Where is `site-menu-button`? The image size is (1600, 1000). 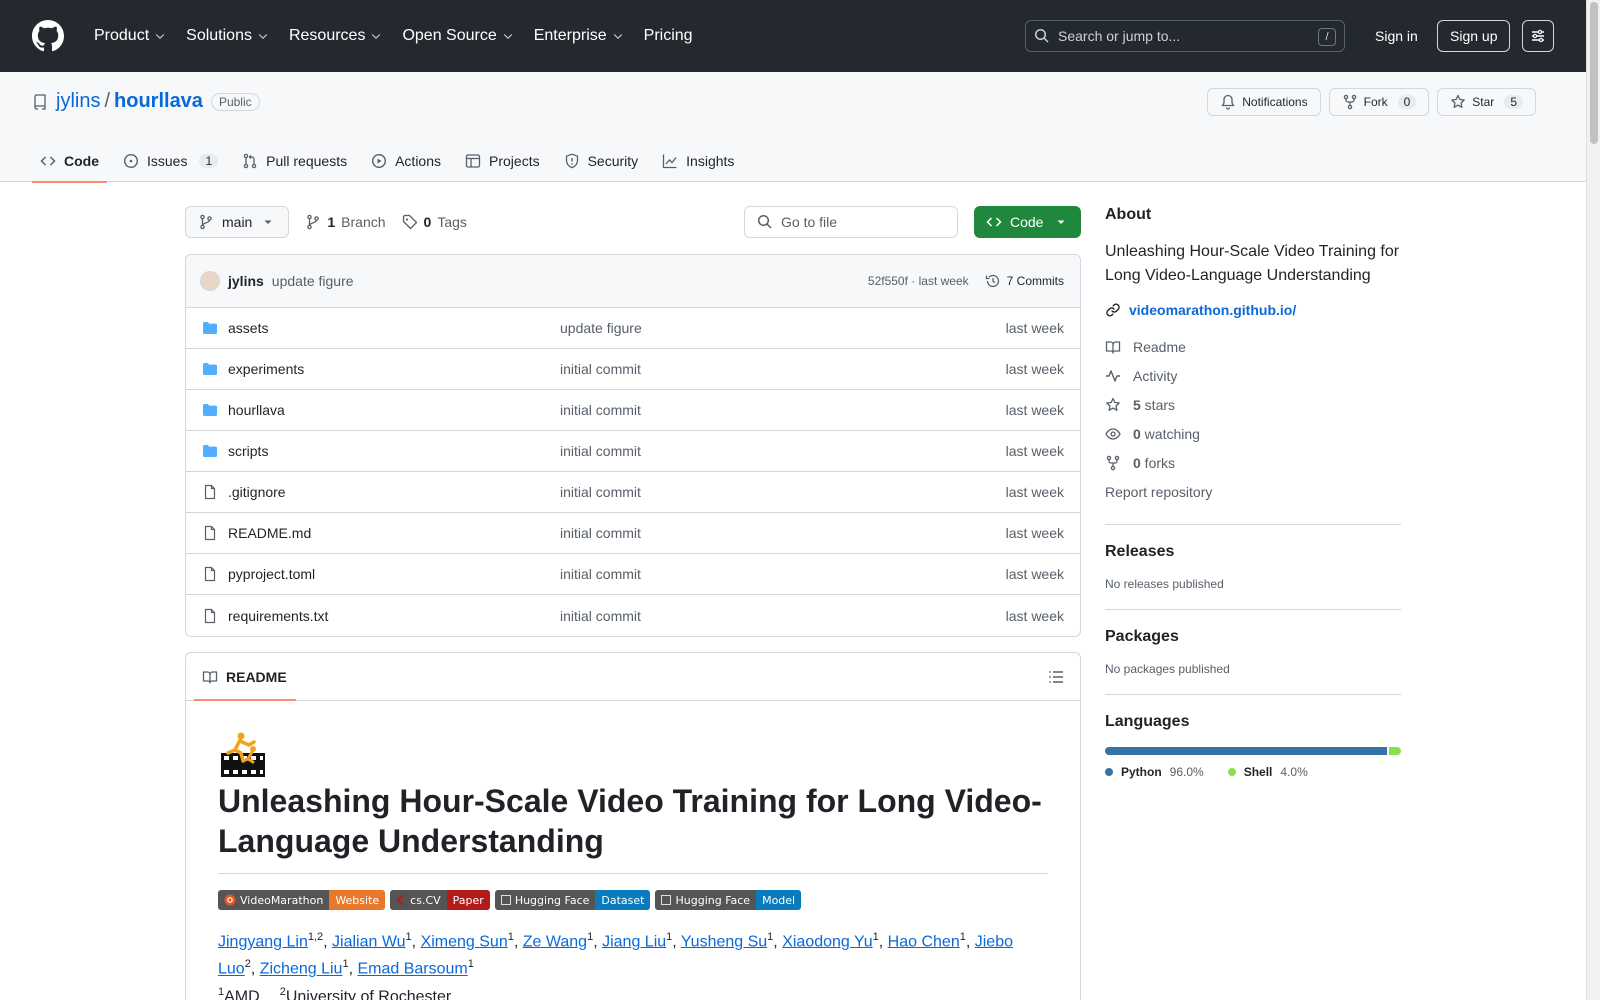 site-menu-button is located at coordinates (1538, 36).